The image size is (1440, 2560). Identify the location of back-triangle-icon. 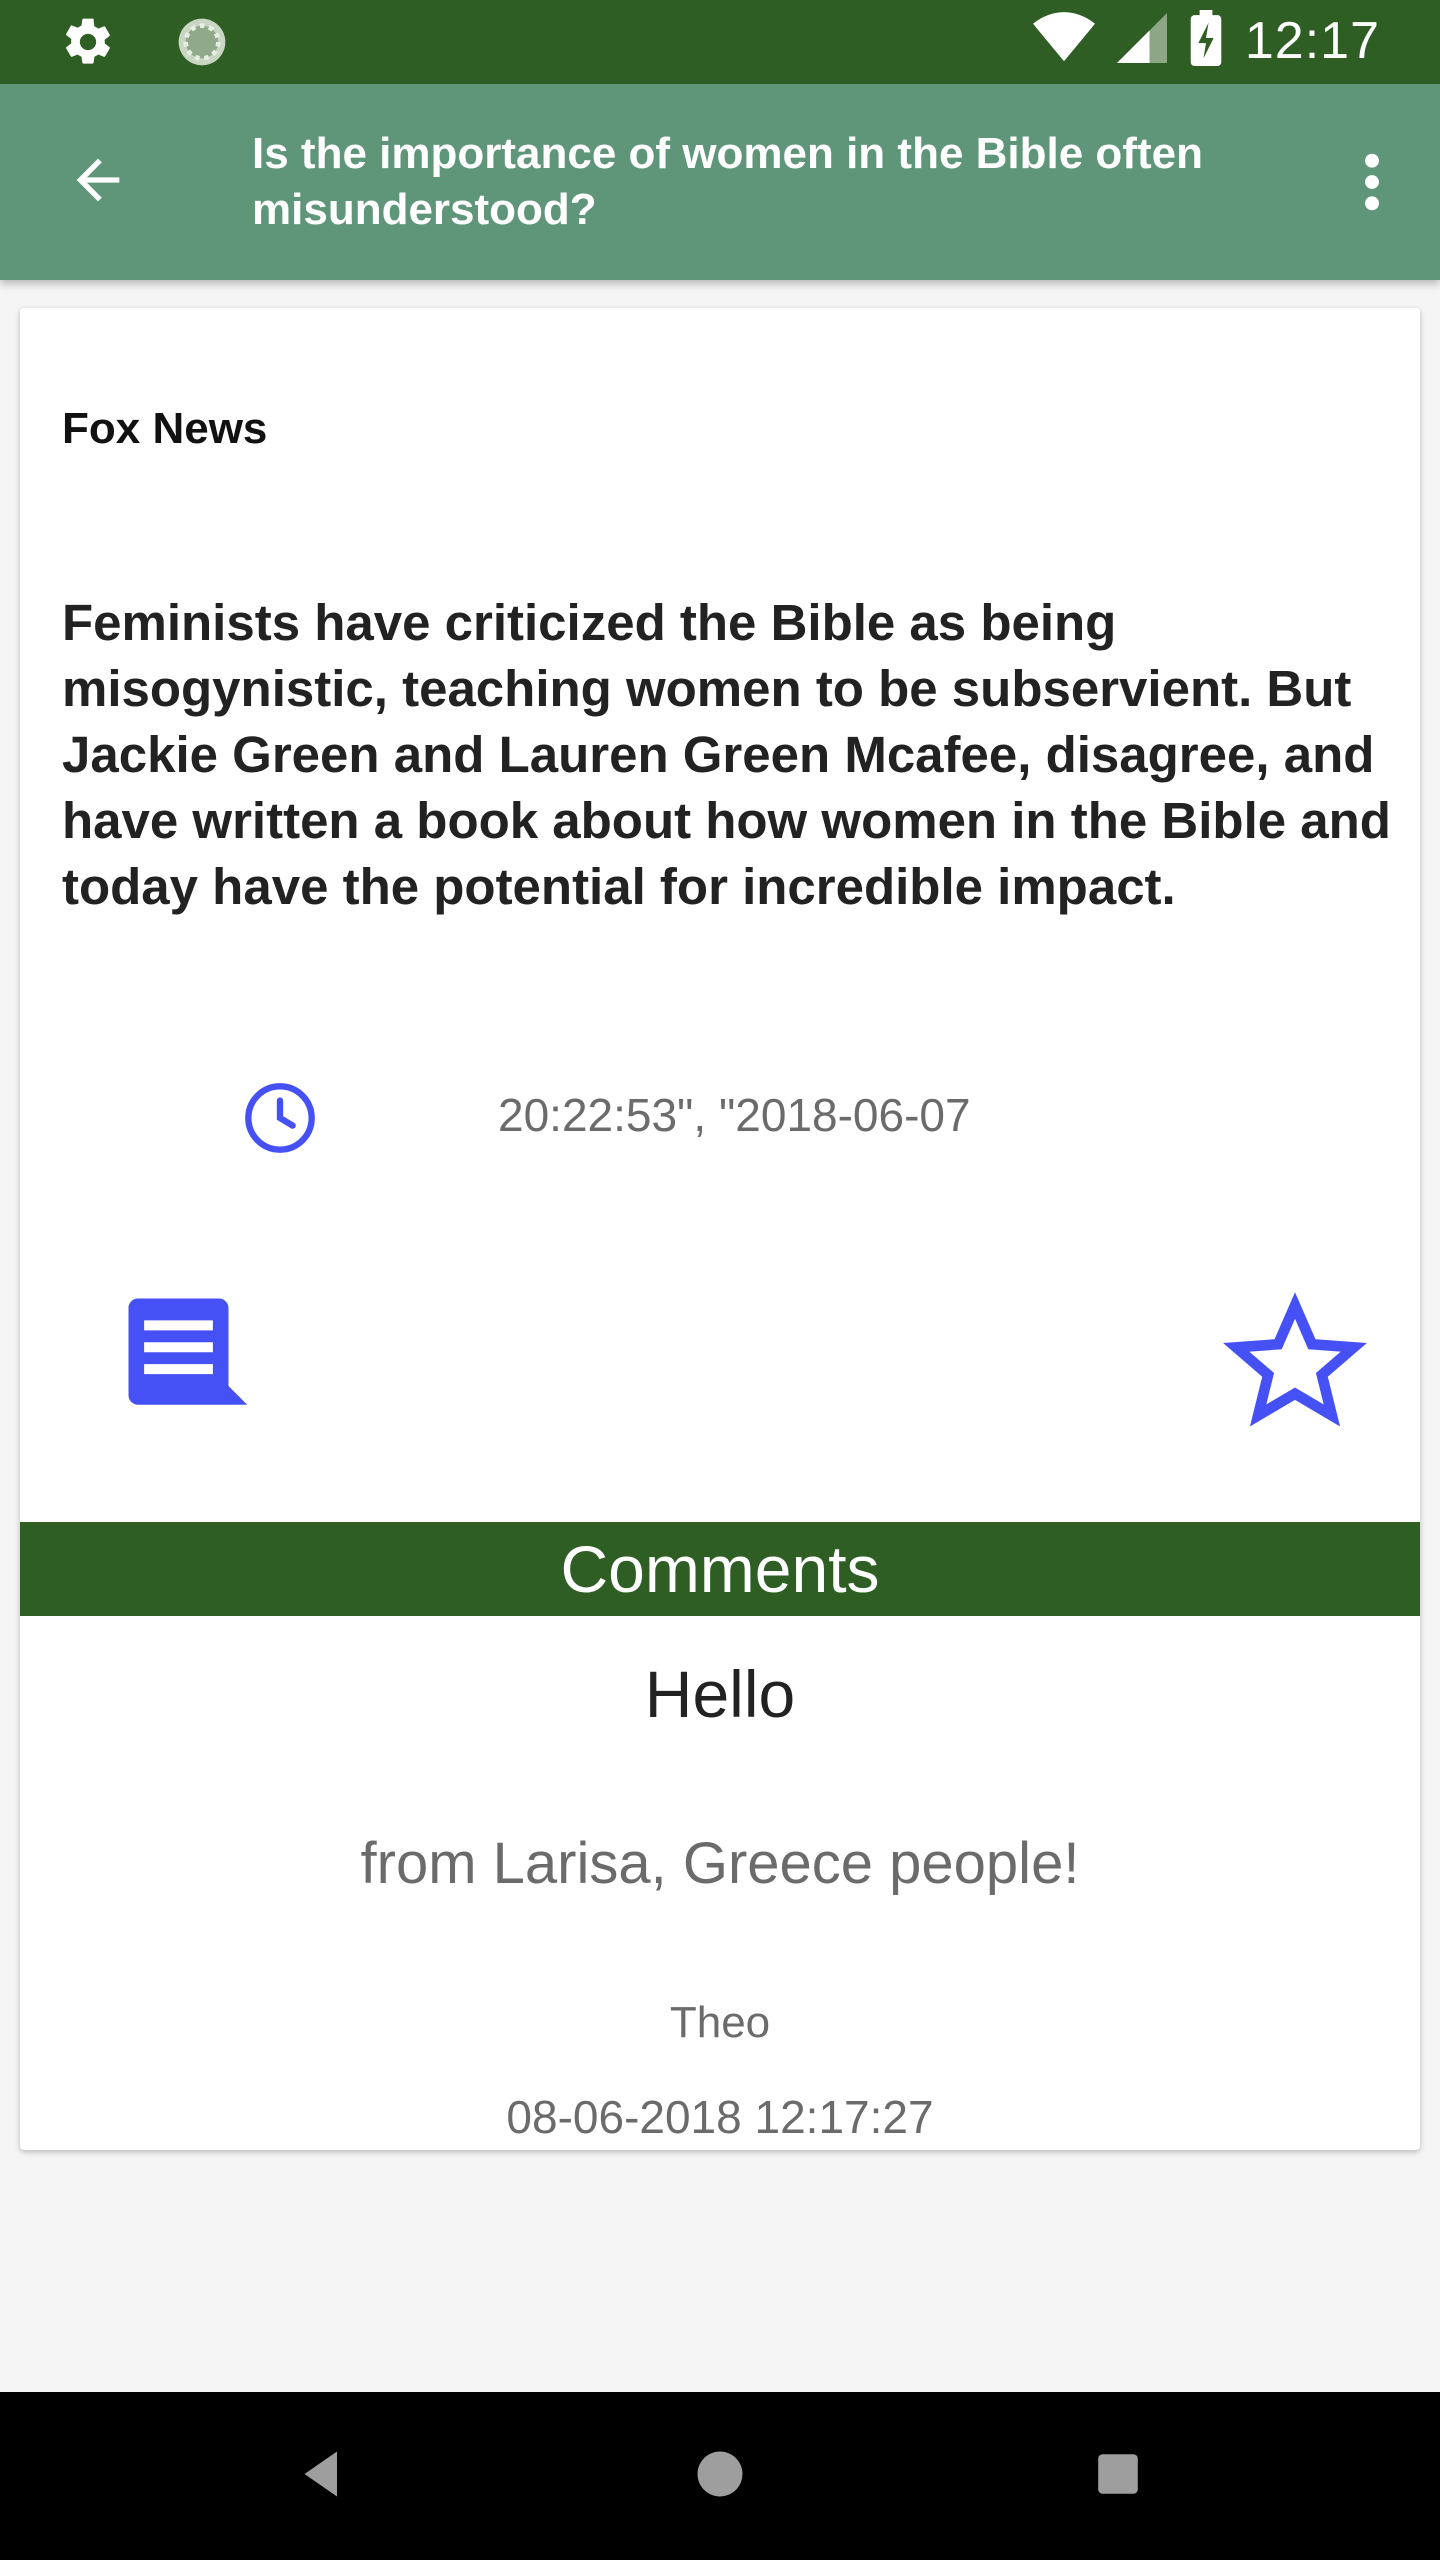
(322, 2476).